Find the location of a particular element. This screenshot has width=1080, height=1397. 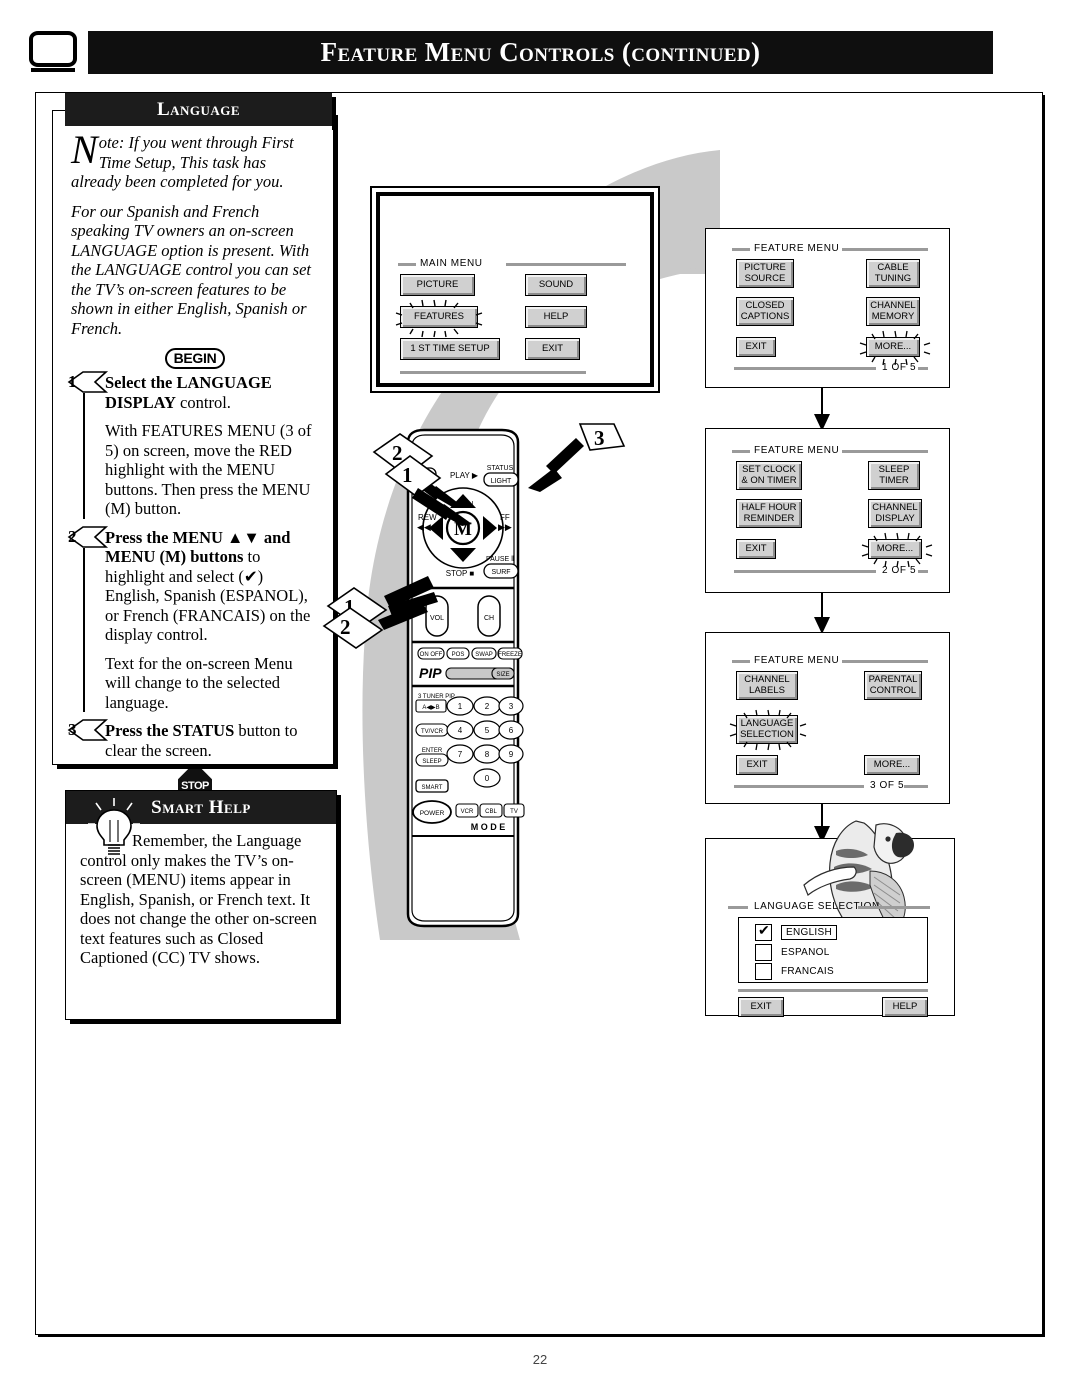

svg-text: SIZE is located at coordinates (502, 675).